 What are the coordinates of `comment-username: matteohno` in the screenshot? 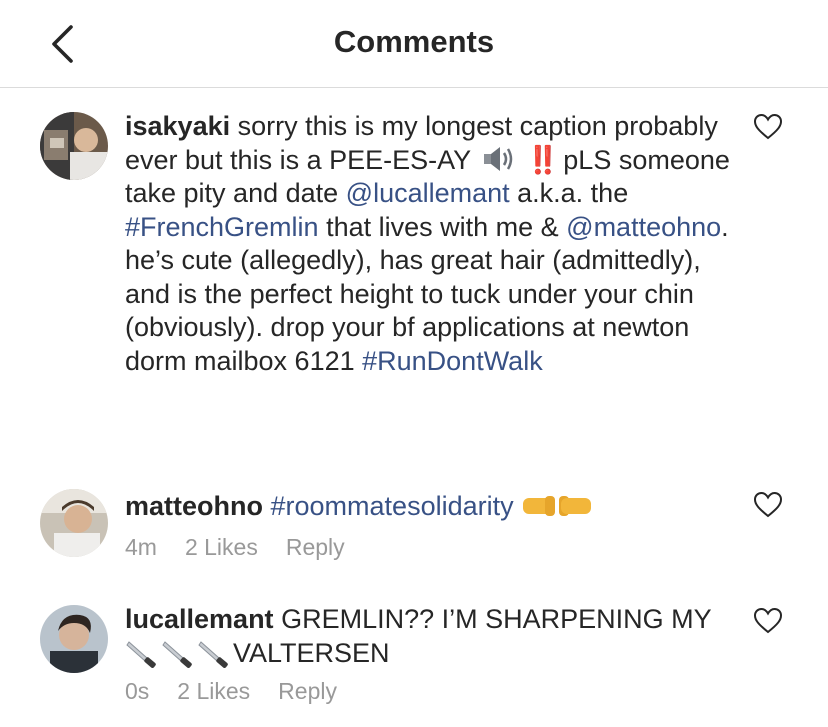 It's located at (194, 506).